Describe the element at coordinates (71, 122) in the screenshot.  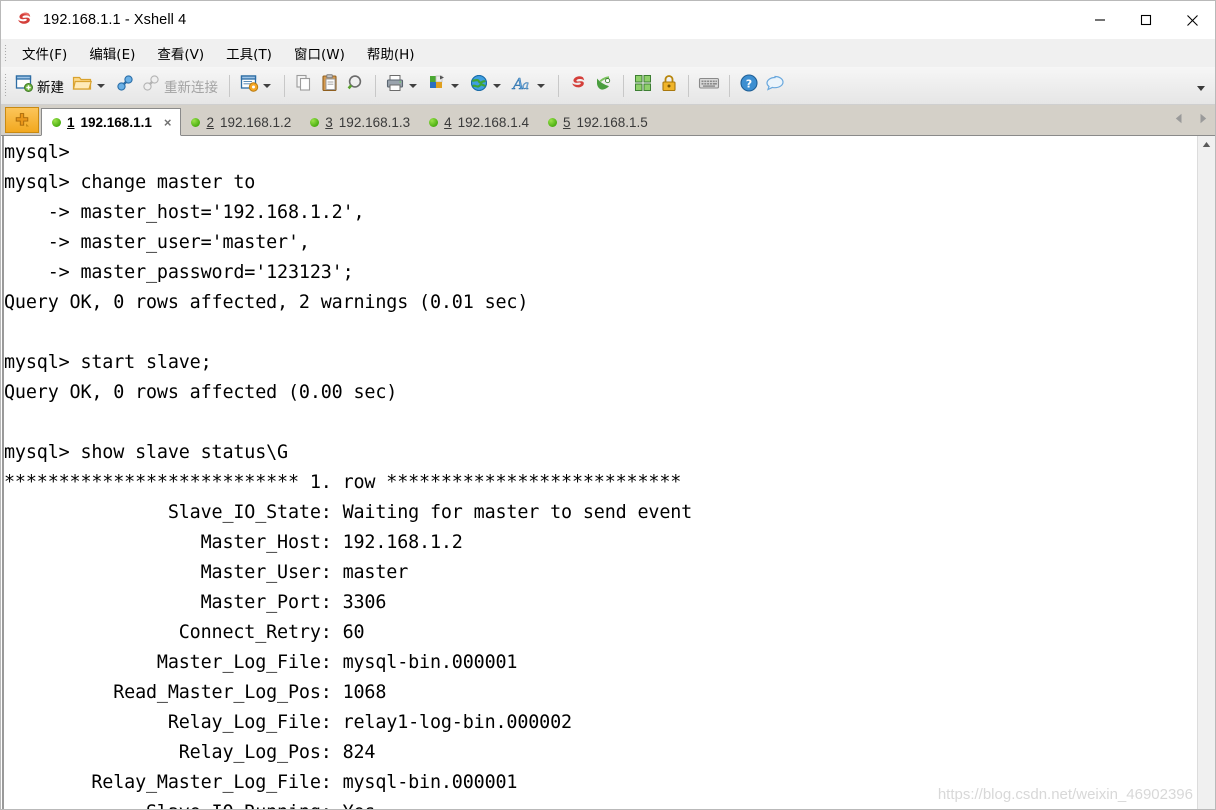
I see `tab-index: 1` at that location.